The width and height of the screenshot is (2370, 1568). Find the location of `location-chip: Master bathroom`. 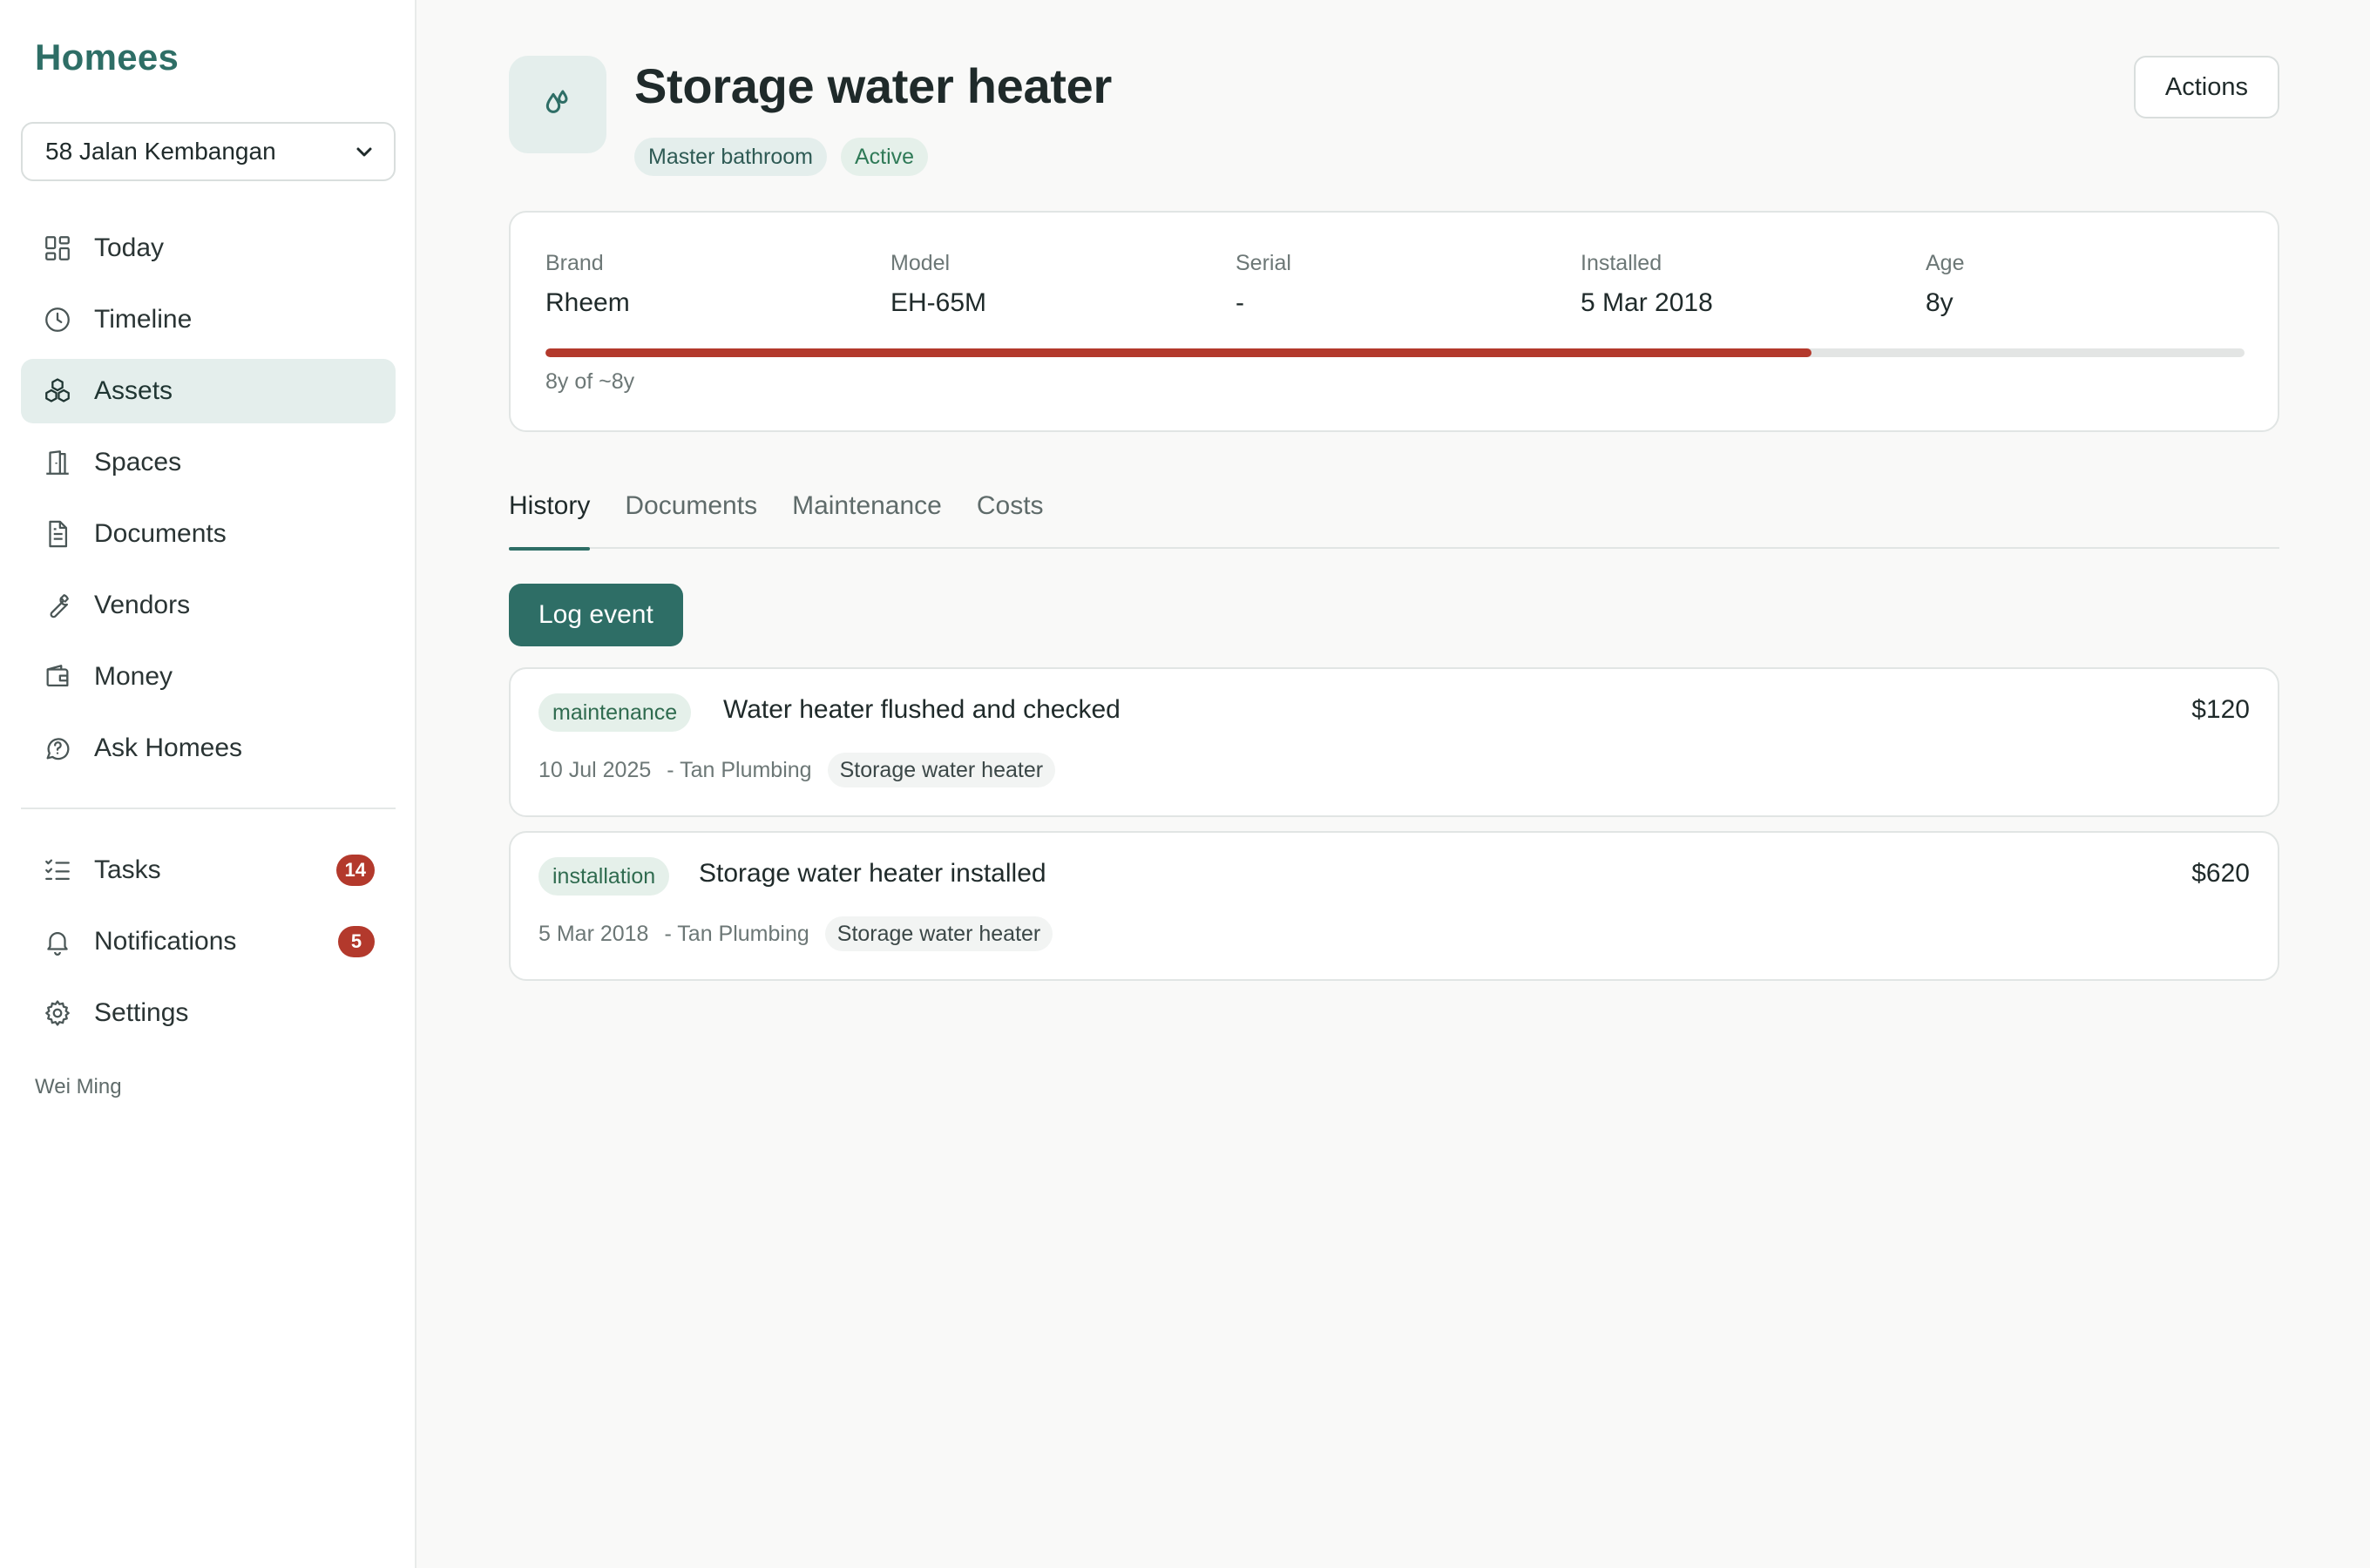

location-chip: Master bathroom is located at coordinates (730, 157).